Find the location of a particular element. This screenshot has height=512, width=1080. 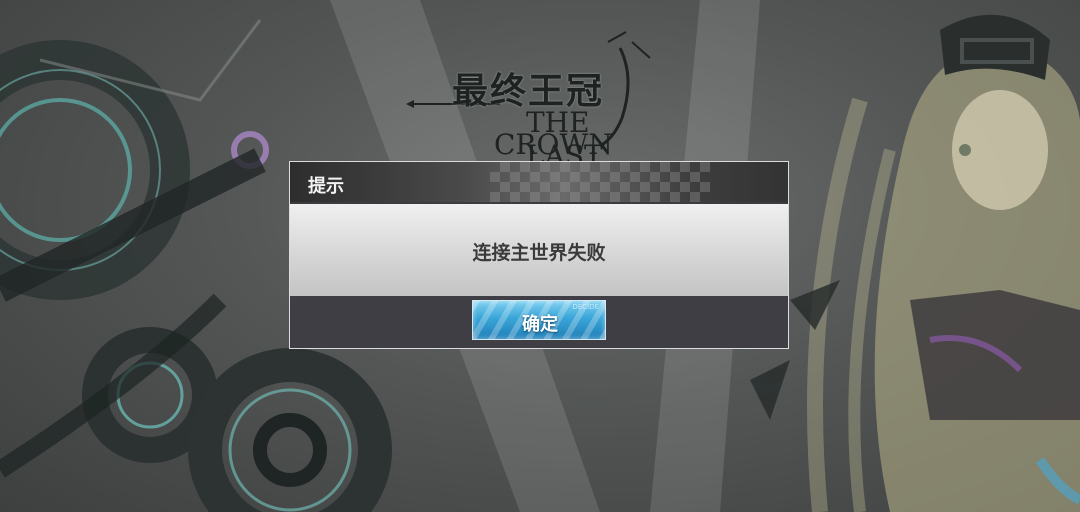

dialog-message: 连接主世界失败 is located at coordinates (539, 253).